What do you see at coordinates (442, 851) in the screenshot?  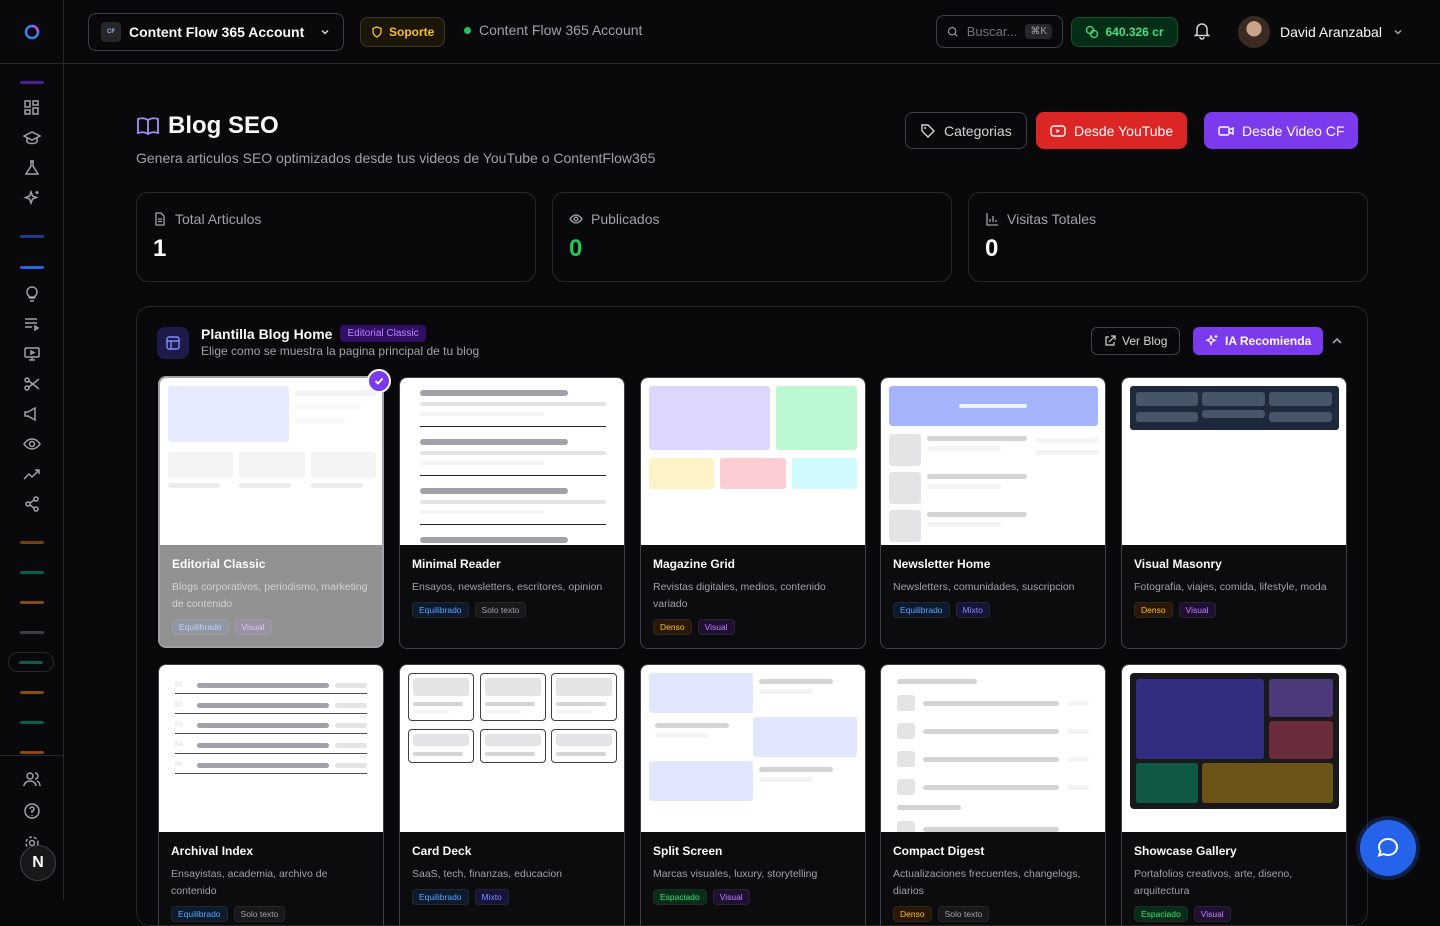 I see `template-name: Card Deck` at bounding box center [442, 851].